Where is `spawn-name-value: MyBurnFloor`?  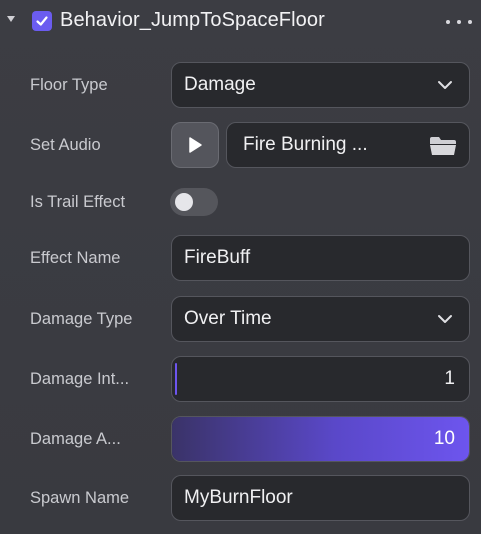
spawn-name-value: MyBurnFloor is located at coordinates (238, 497).